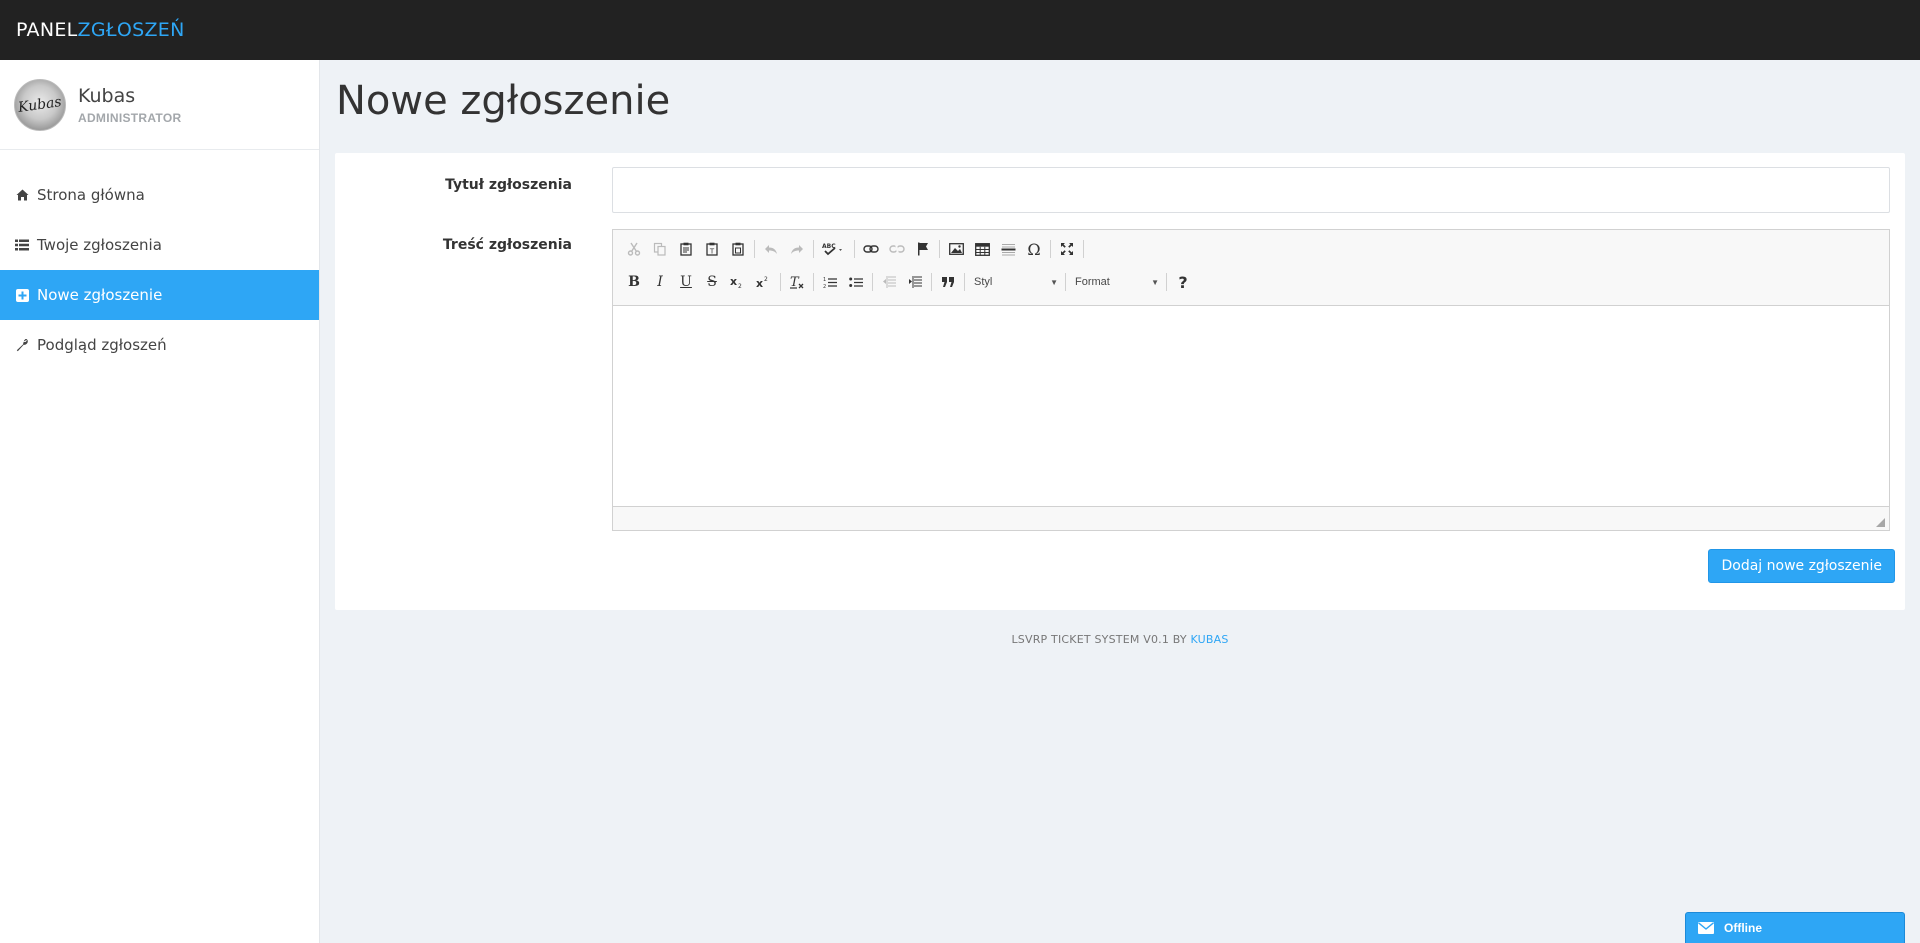 This screenshot has width=1920, height=943. Describe the element at coordinates (834, 249) in the screenshot. I see `spellcheck-icon: ABC` at that location.